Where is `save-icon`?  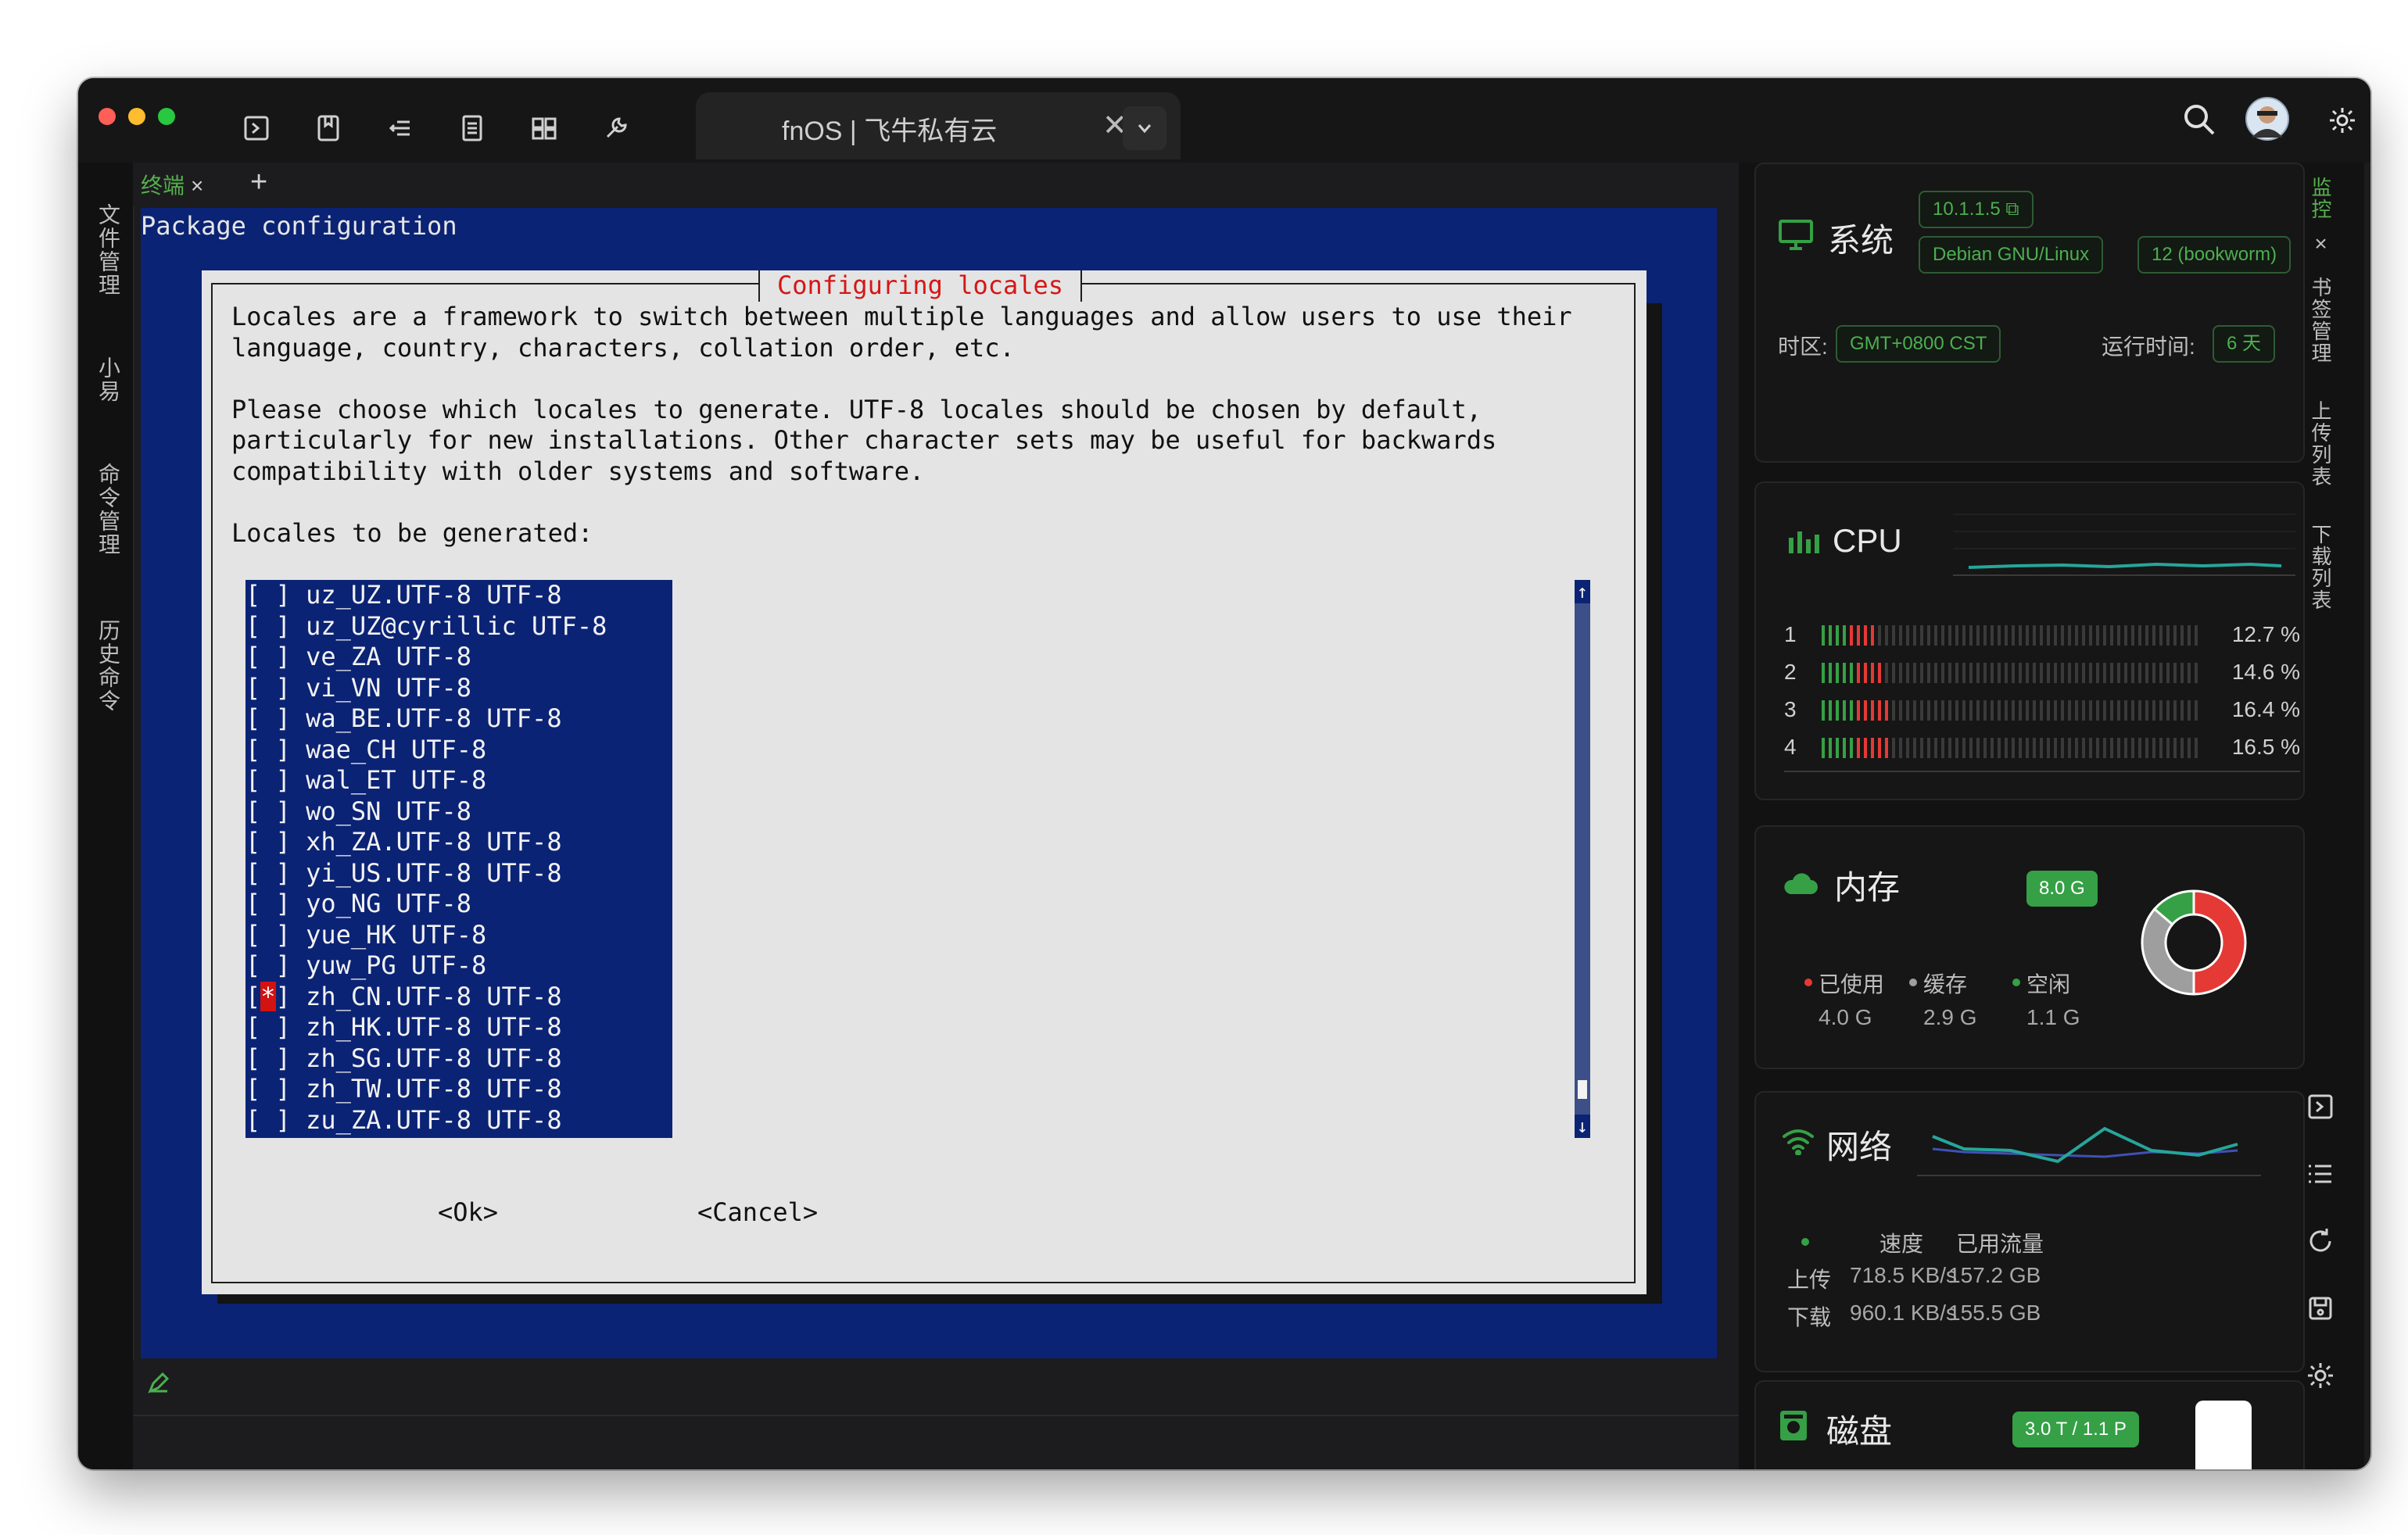
save-icon is located at coordinates (2320, 1309).